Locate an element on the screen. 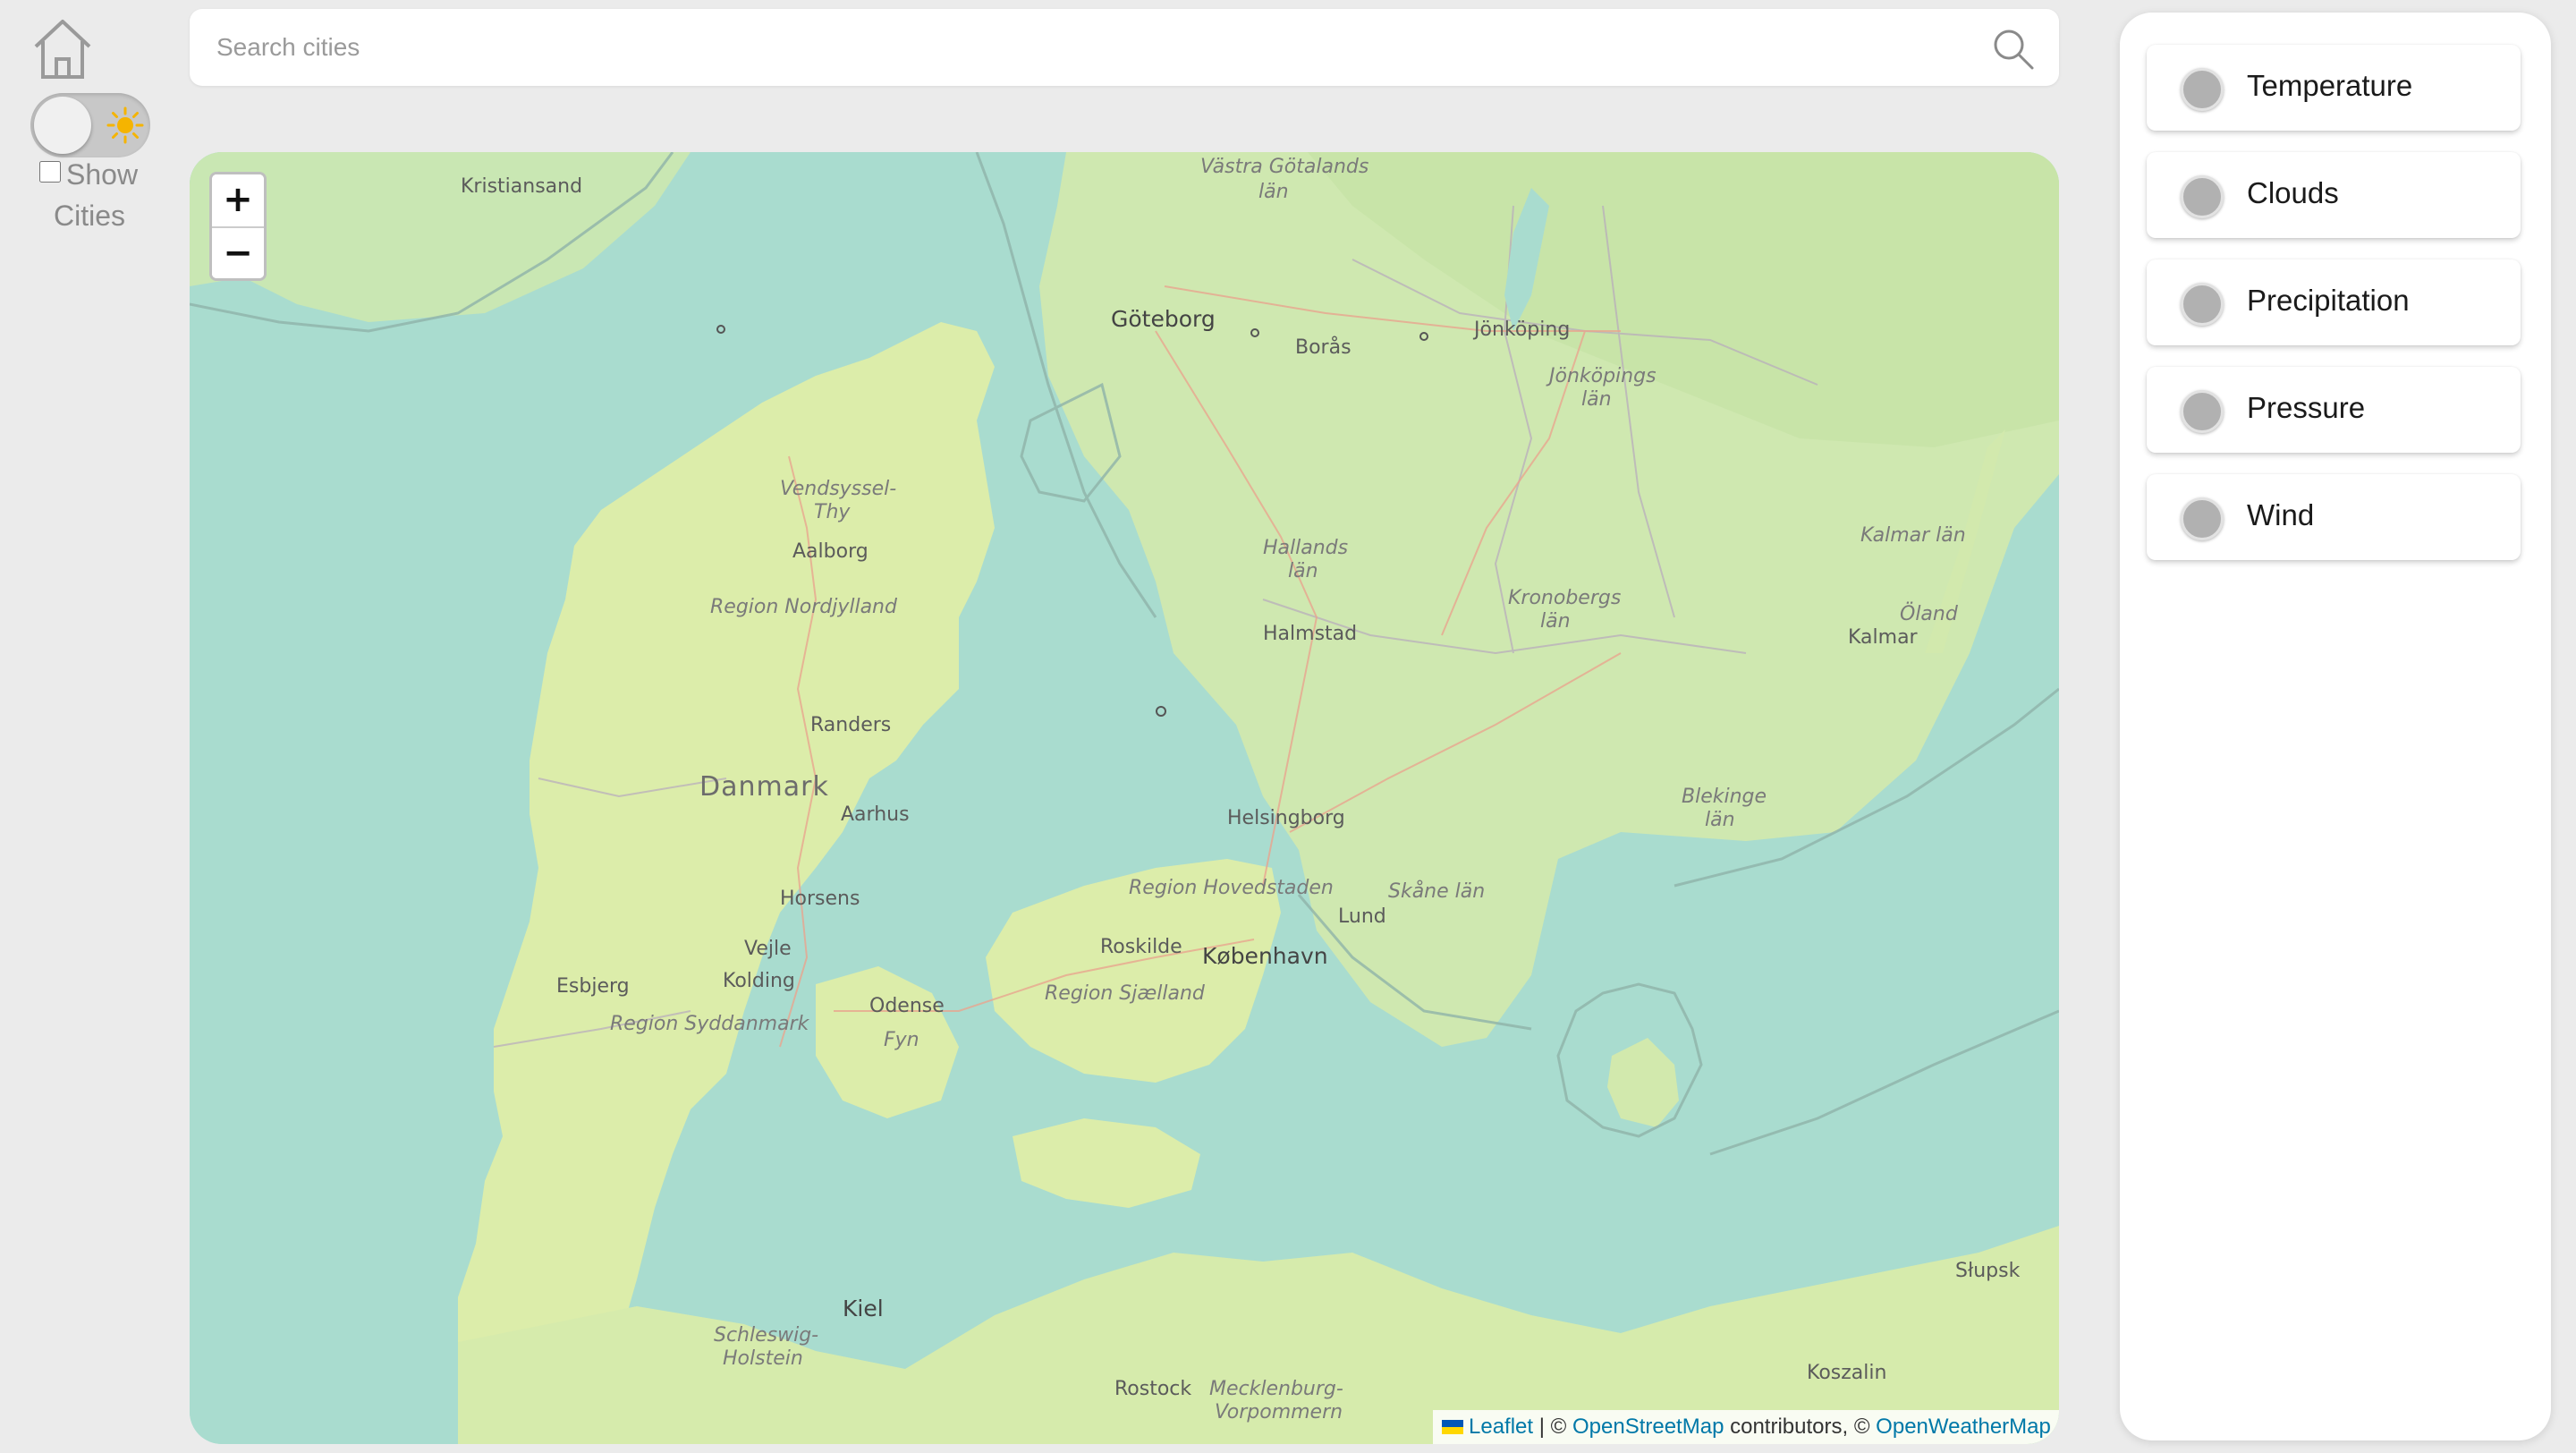  map-label: Kristiansand is located at coordinates (522, 186).